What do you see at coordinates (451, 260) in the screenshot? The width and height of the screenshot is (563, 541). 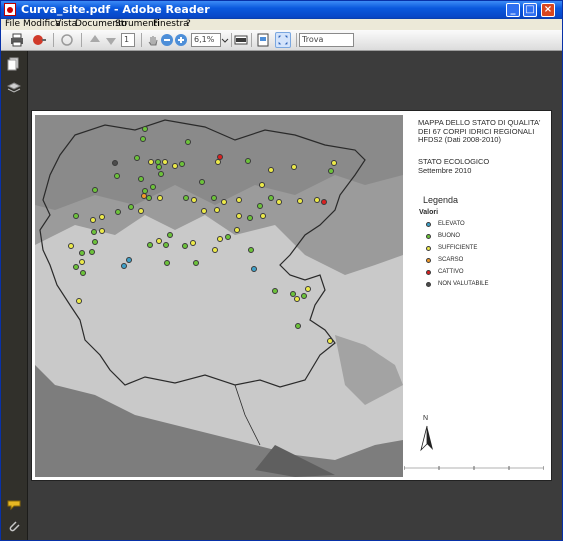 I see `legend-label: SCARSO` at bounding box center [451, 260].